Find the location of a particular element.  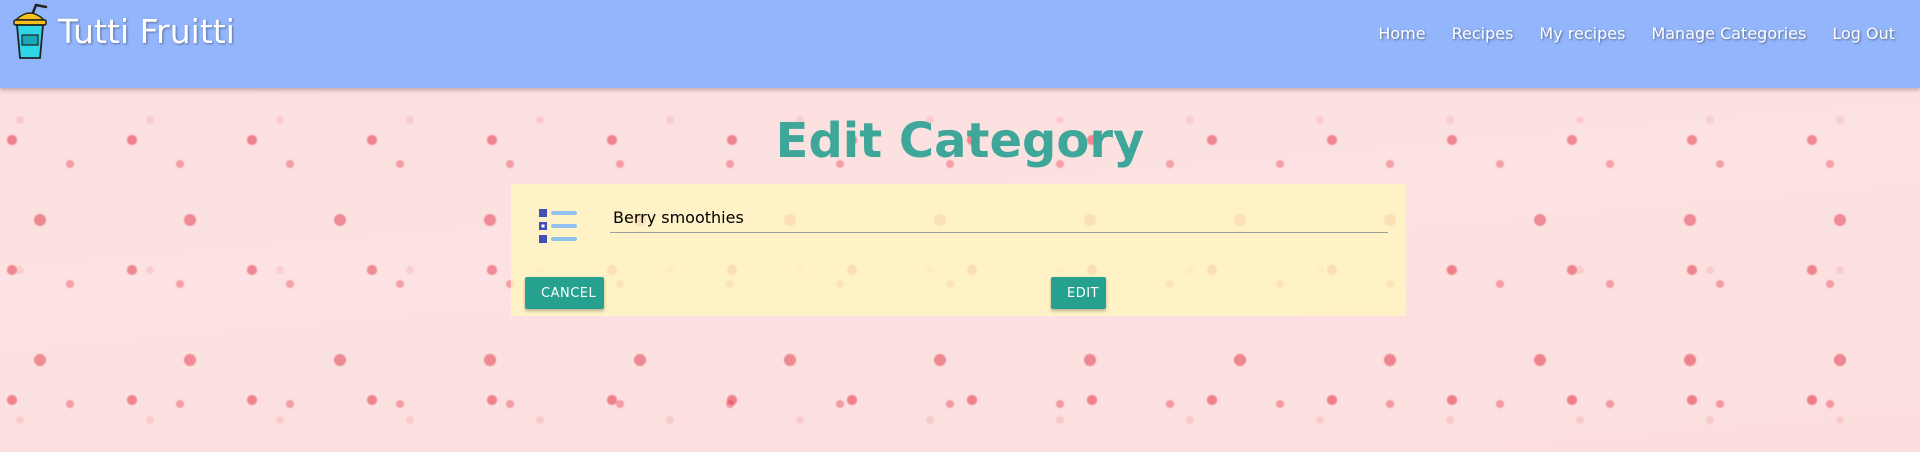

smoothie-cup-icon is located at coordinates (30, 31).